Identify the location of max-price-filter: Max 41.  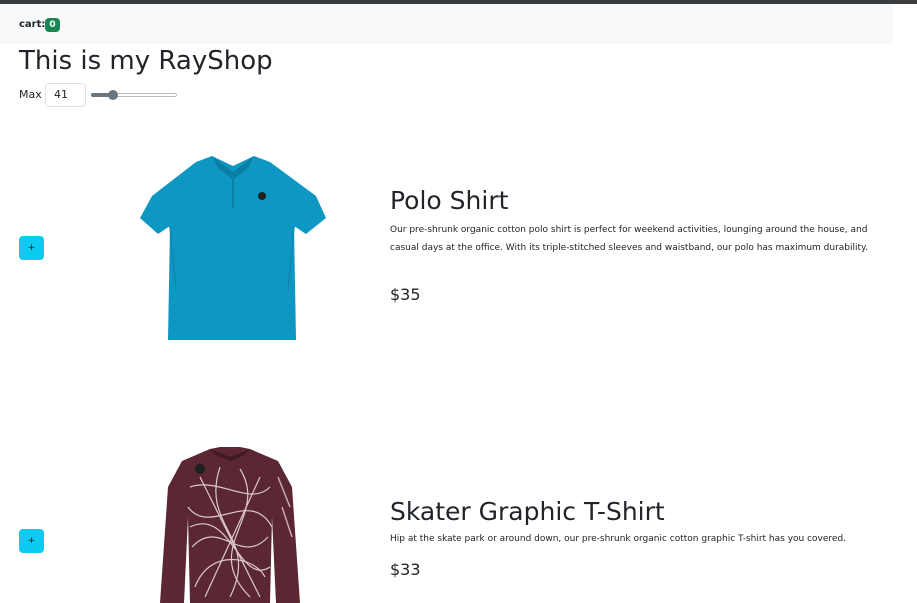
(109, 95).